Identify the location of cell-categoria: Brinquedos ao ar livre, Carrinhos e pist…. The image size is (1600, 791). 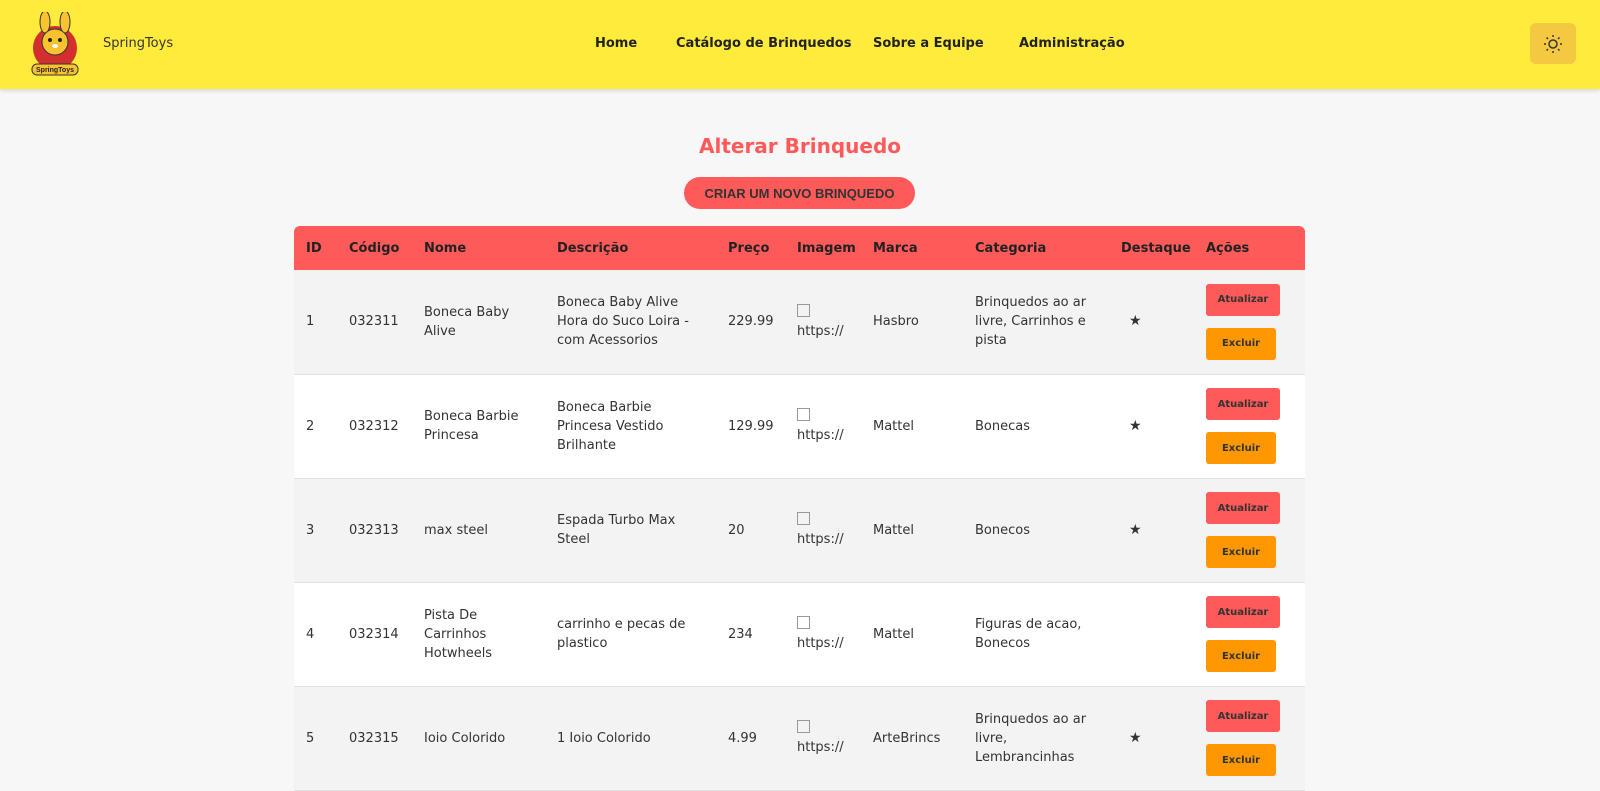
(1031, 322).